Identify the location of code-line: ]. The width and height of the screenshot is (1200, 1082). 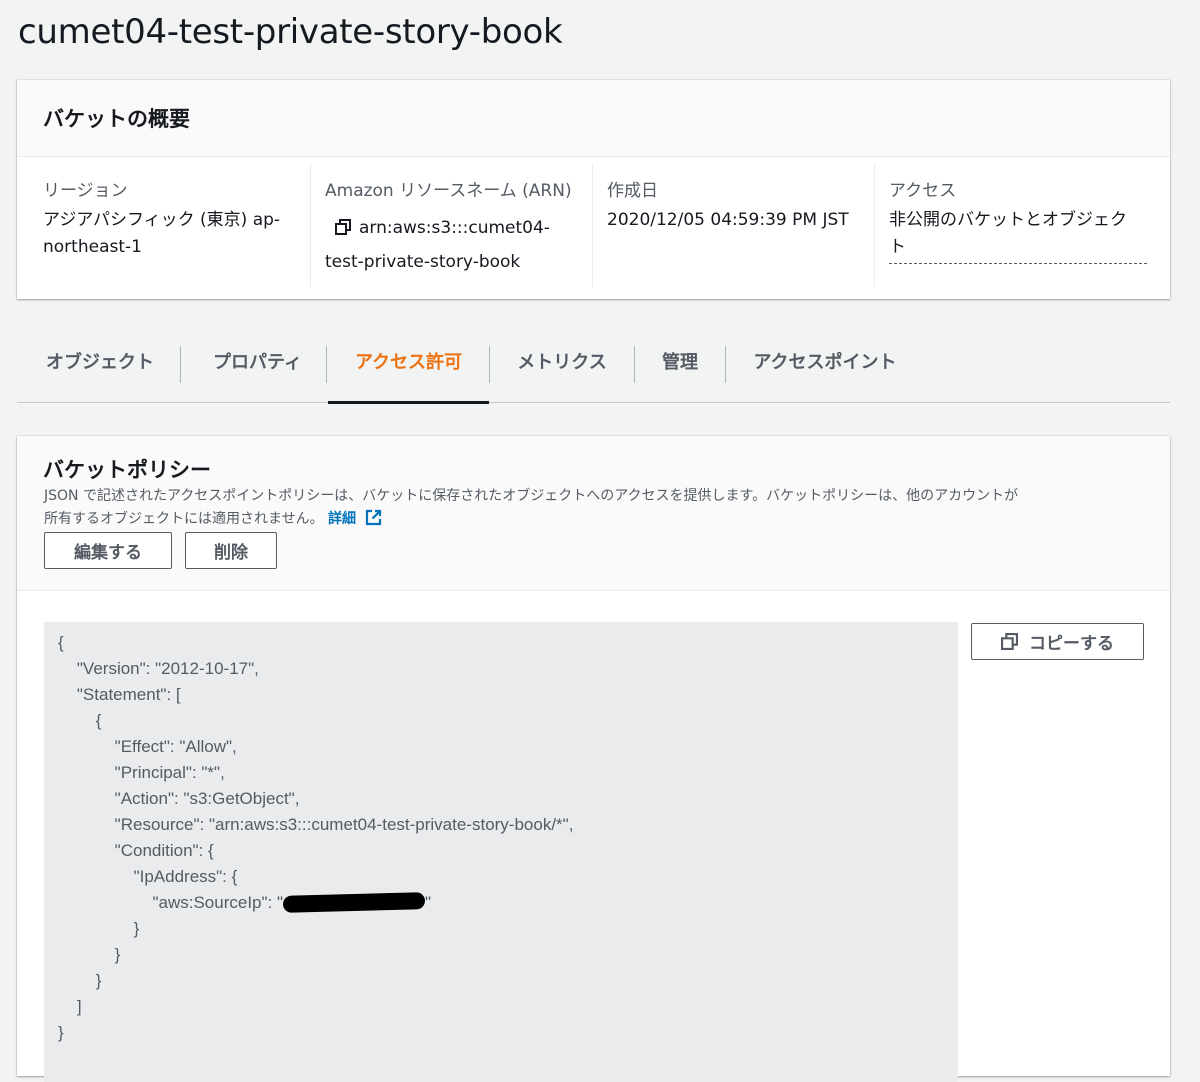
(70, 1006).